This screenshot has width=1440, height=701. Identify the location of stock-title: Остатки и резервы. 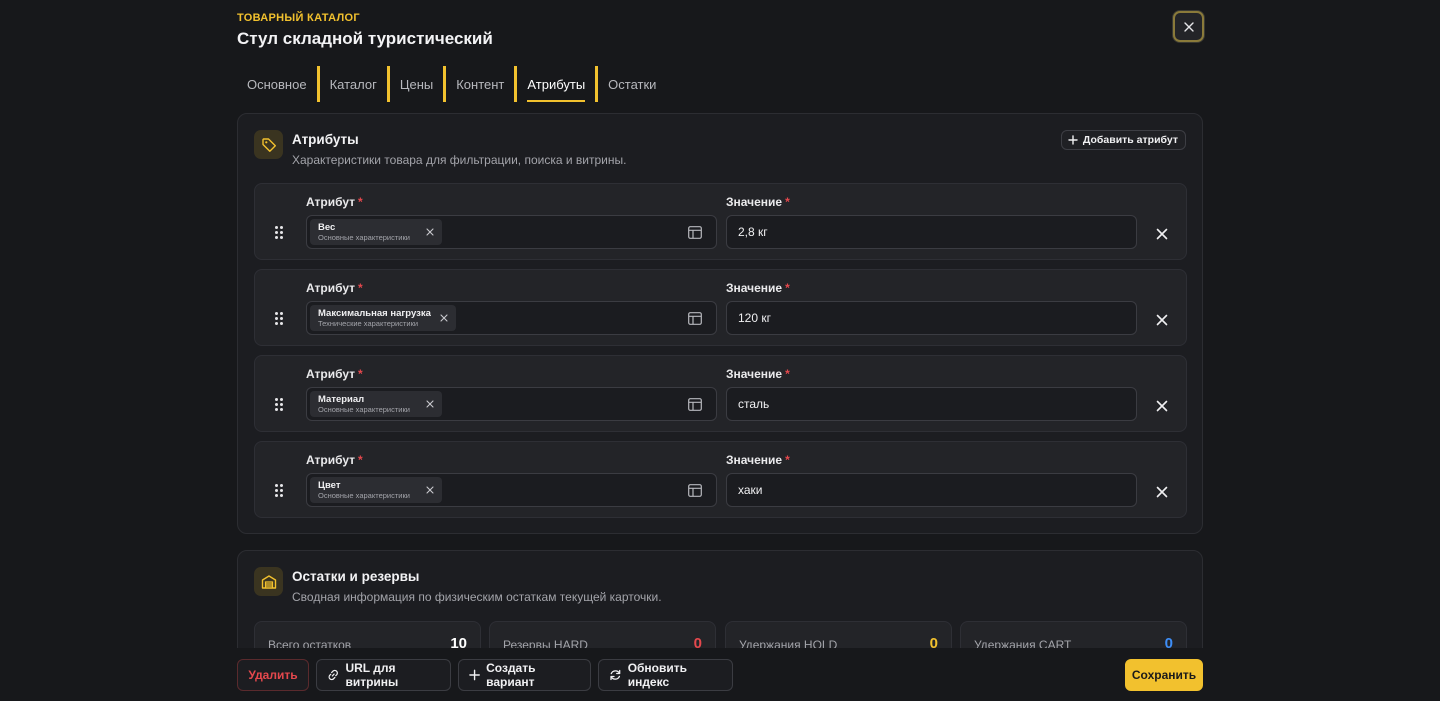
(356, 576).